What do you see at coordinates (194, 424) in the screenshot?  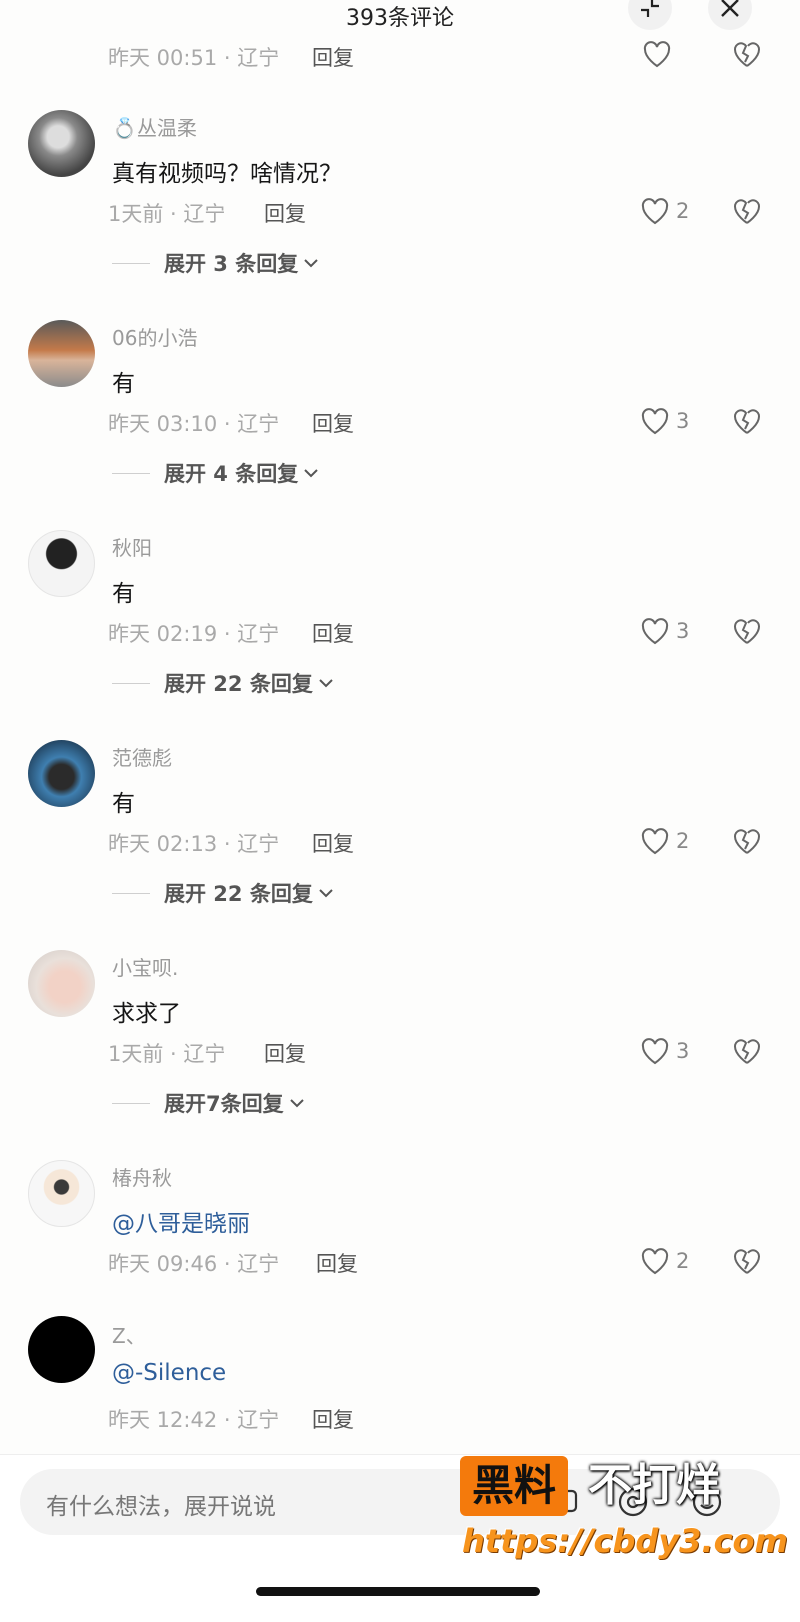 I see `comment-meta: 昨天 03:10 · 辽宁` at bounding box center [194, 424].